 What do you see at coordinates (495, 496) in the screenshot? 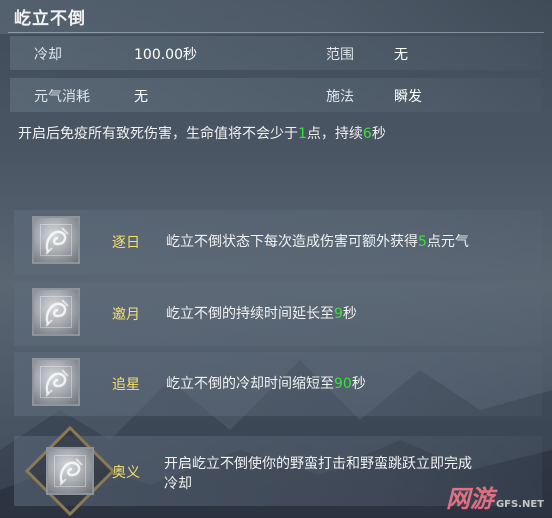
I see `site-watermark-logo: 网游 GFS.NET` at bounding box center [495, 496].